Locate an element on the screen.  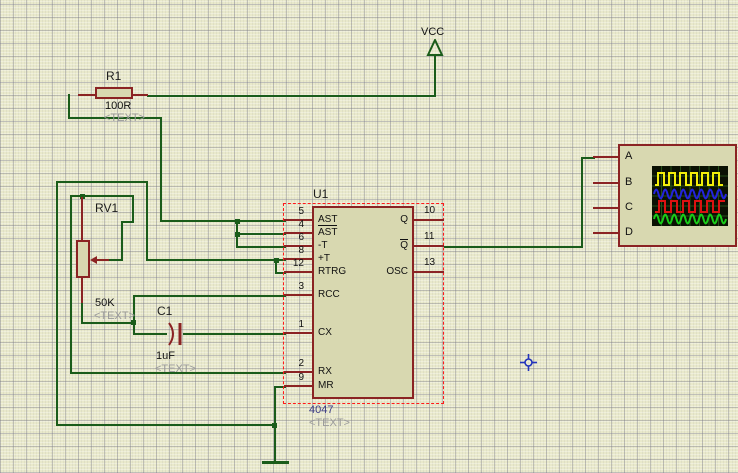
ground-symbol is located at coordinates (275, 462).